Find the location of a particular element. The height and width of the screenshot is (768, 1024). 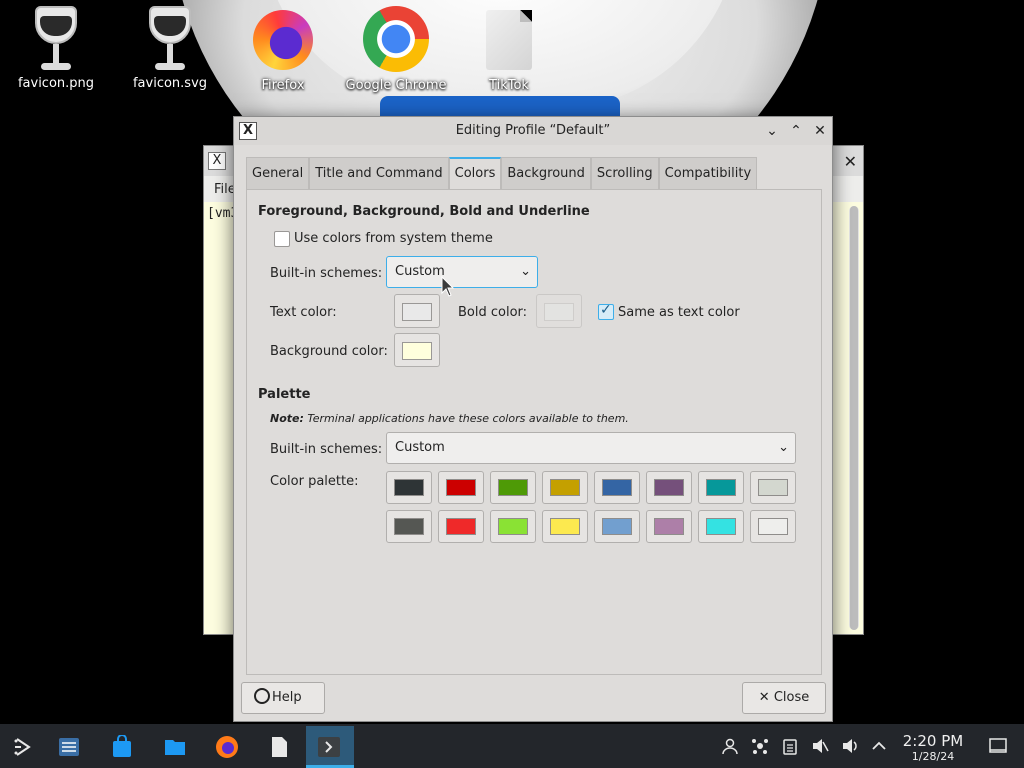

same-as-text-checkbox is located at coordinates (606, 311).